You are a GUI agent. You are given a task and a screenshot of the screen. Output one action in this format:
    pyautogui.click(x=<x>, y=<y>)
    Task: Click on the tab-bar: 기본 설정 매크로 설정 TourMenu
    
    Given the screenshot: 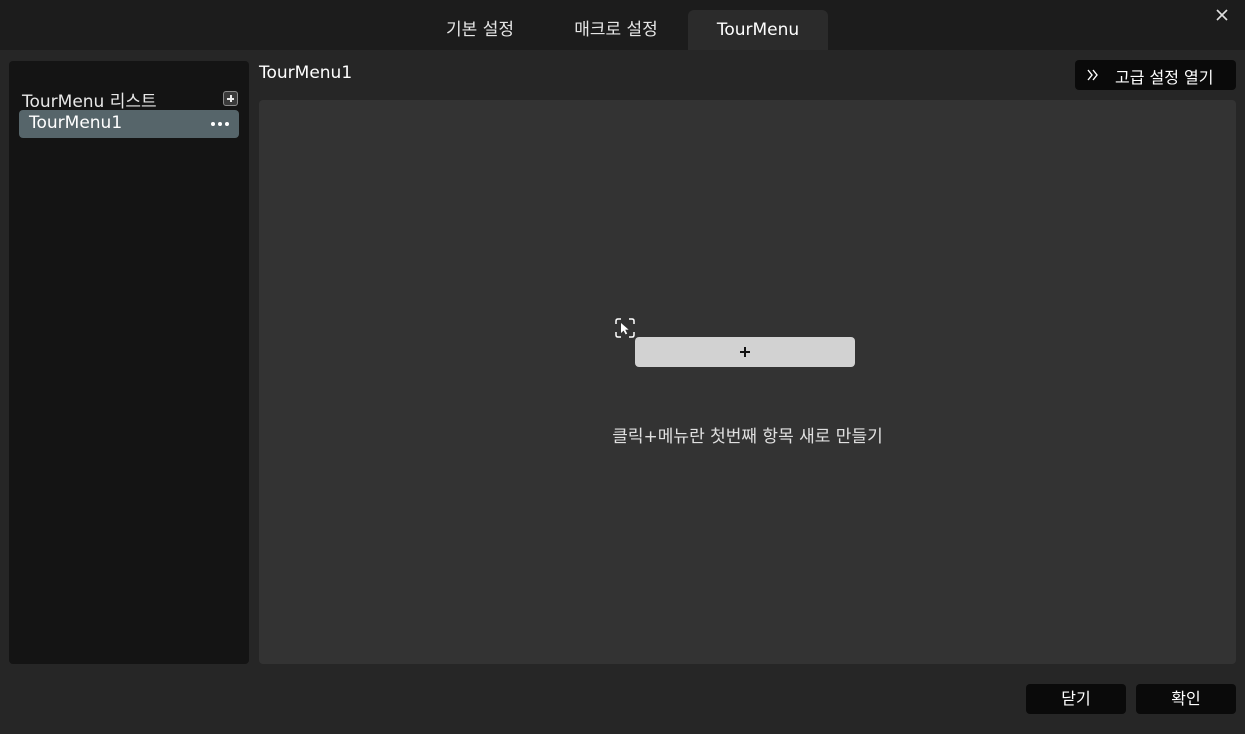 What is the action you would take?
    pyautogui.click(x=622, y=25)
    